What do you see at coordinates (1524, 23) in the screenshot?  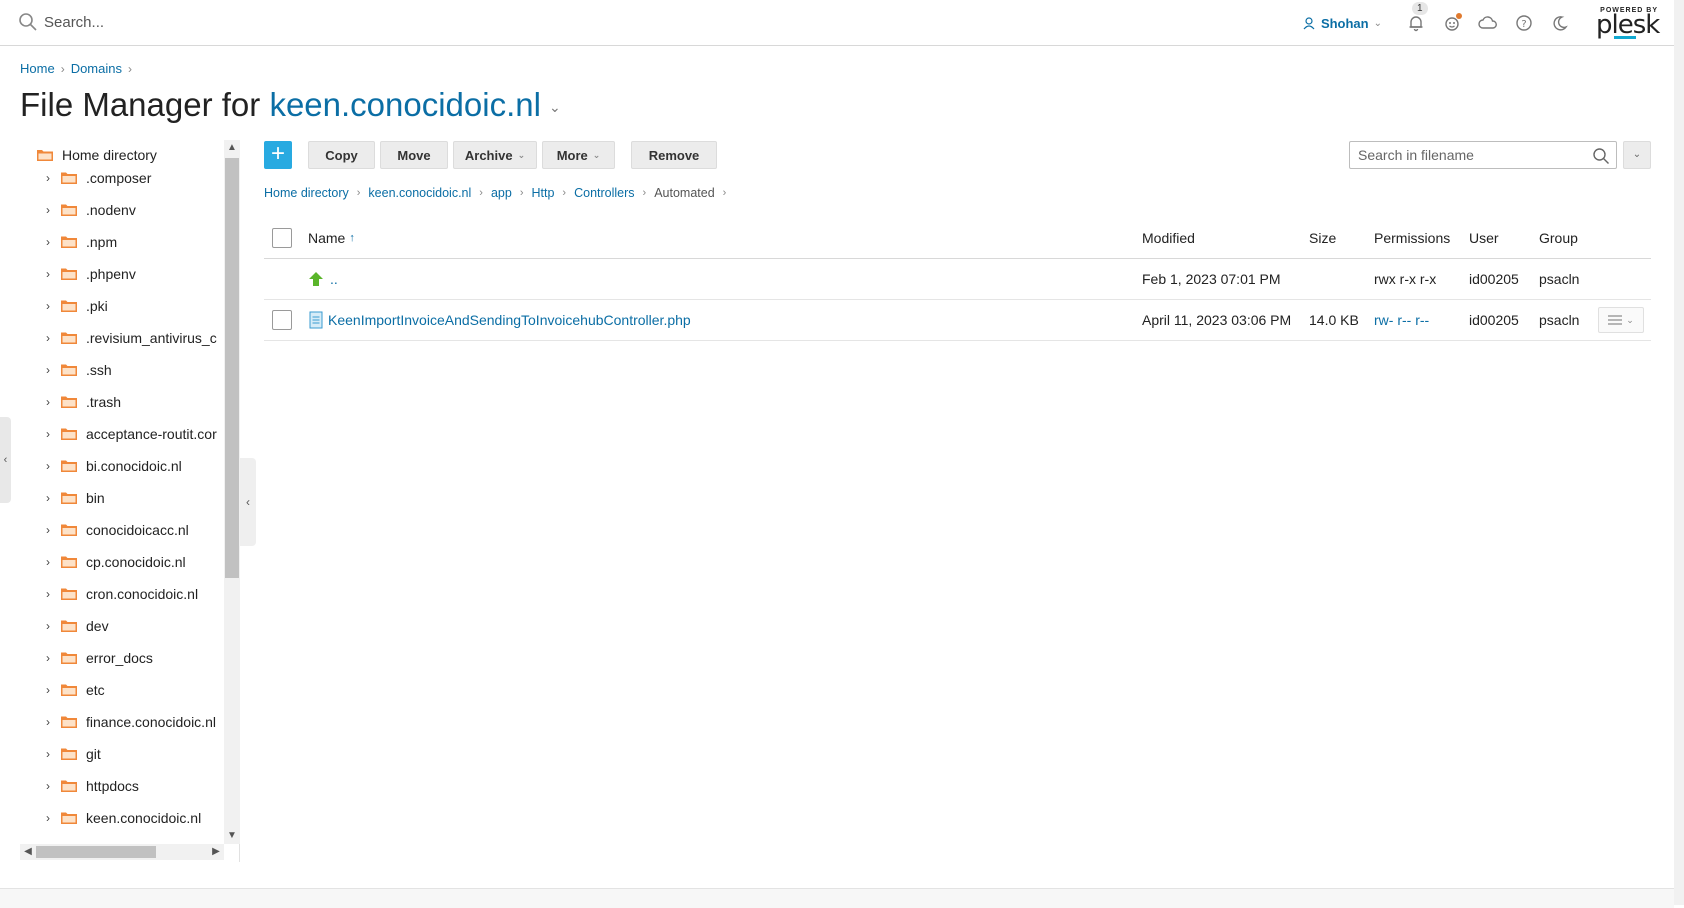 I see `help-button: ?` at bounding box center [1524, 23].